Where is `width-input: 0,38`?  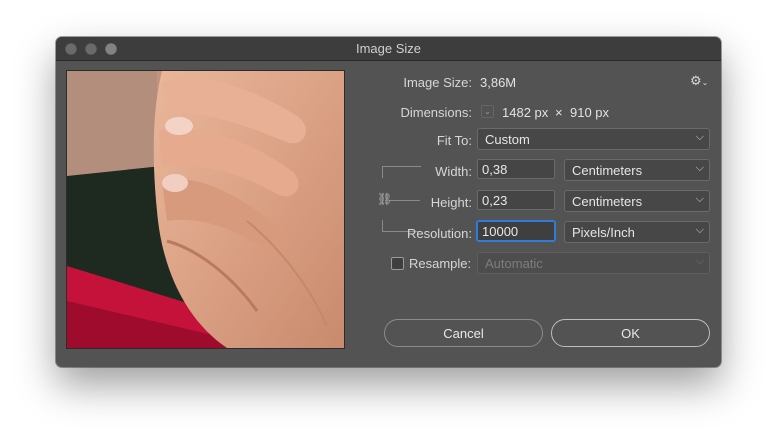 width-input: 0,38 is located at coordinates (516, 169).